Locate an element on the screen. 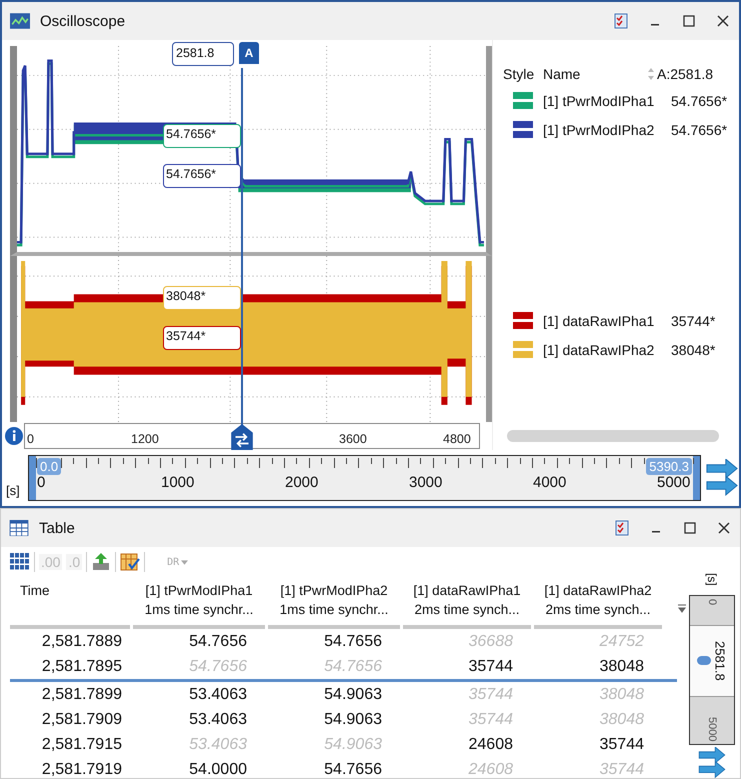 This screenshot has width=741, height=779. ruler-thumb is located at coordinates (703, 661).